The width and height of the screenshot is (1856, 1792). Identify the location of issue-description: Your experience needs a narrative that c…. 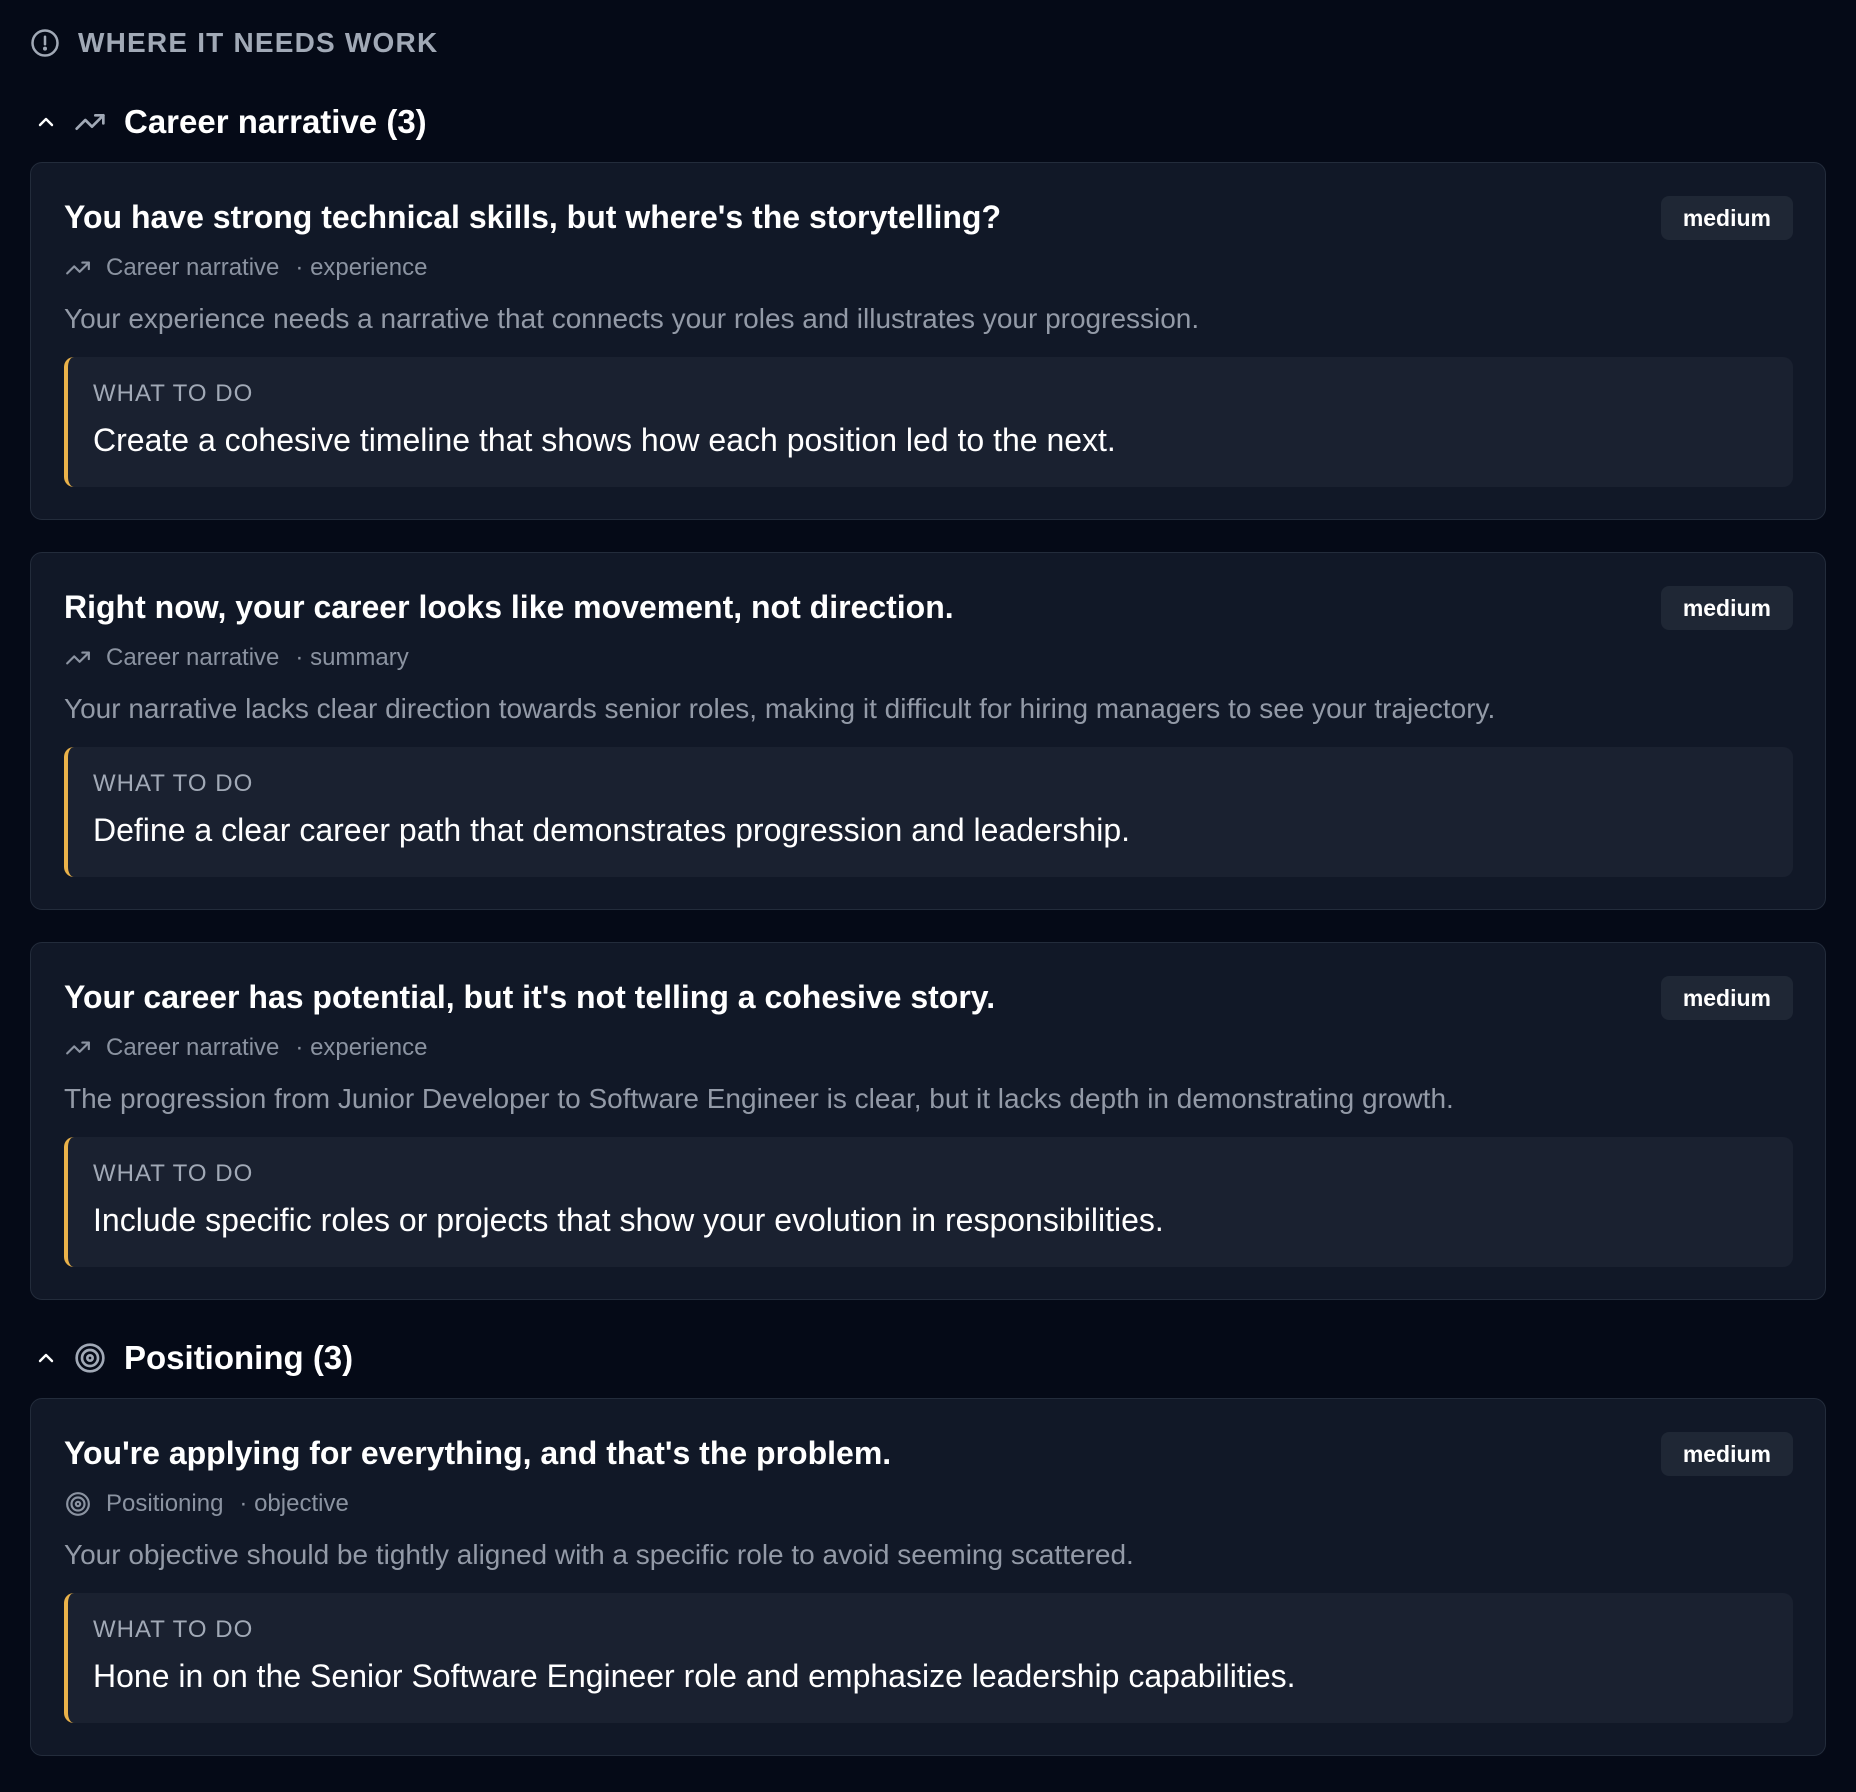
(632, 318).